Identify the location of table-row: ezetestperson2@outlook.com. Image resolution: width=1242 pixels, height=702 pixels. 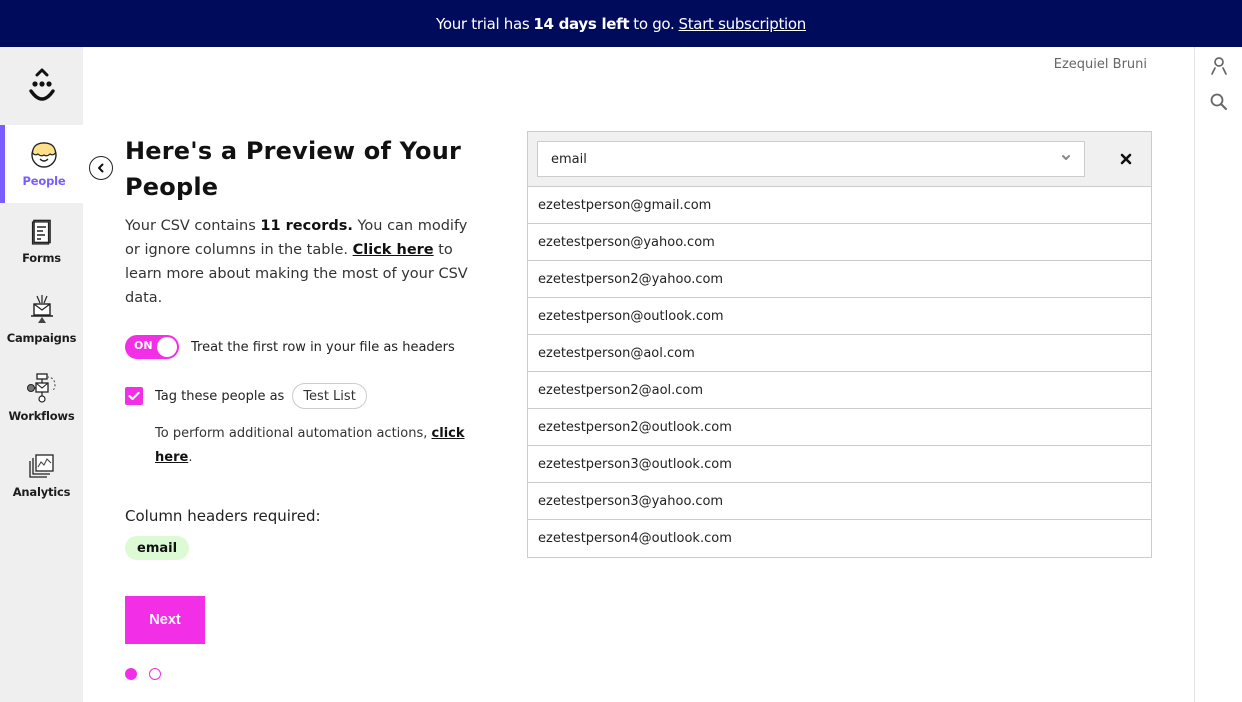
(839, 427).